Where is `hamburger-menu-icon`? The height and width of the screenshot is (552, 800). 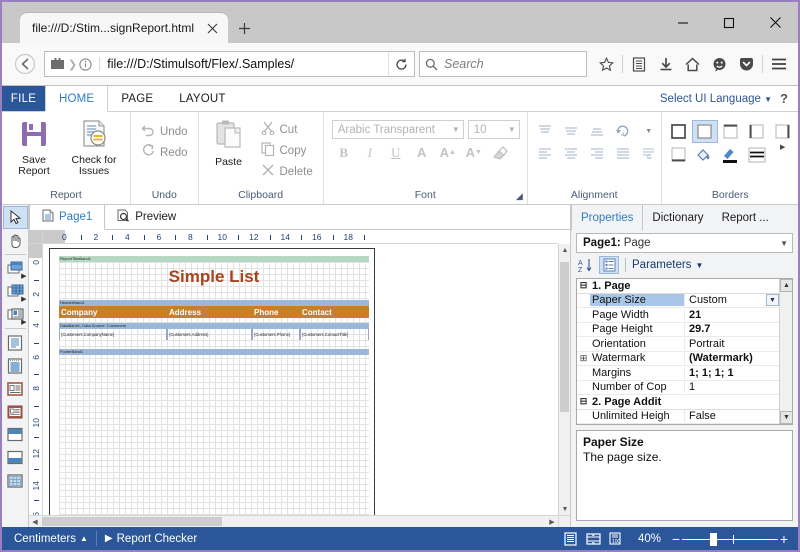 hamburger-menu-icon is located at coordinates (778, 64).